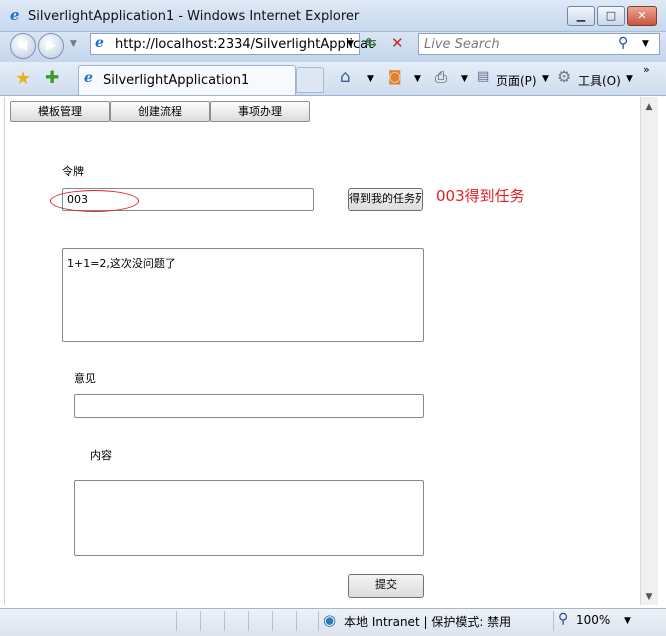 This screenshot has width=666, height=636. I want to click on security-zone: 本地 Intranet | 保护模式: 禁用, so click(427, 621).